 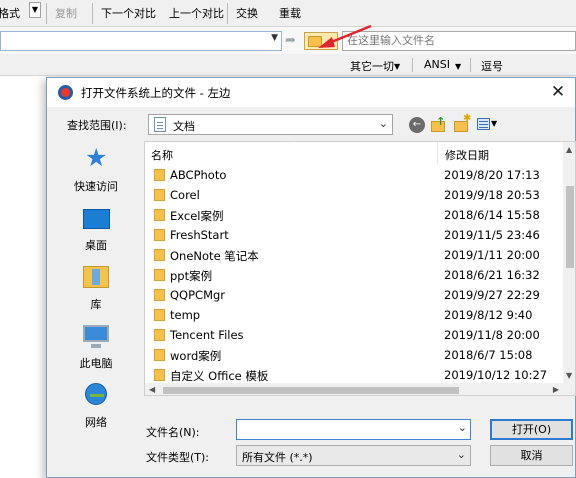 What do you see at coordinates (287, 145) in the screenshot?
I see `sort-ascending-icon: ⌃` at bounding box center [287, 145].